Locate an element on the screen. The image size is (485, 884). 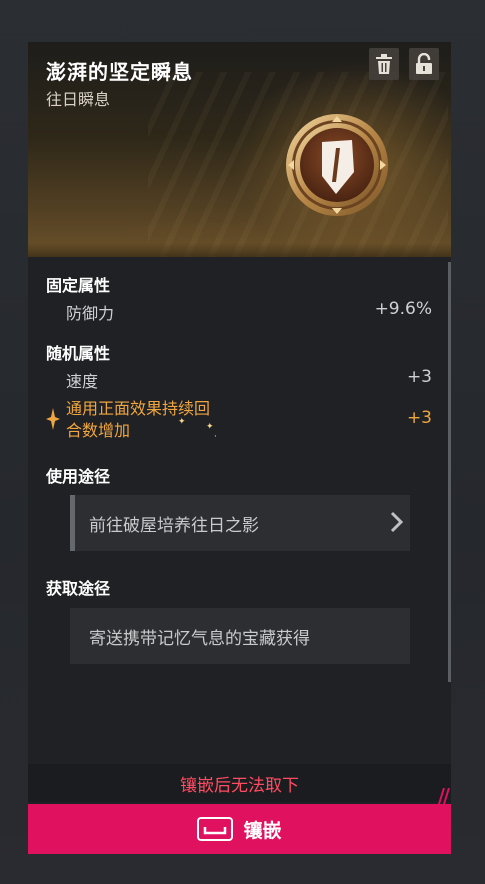
sparkle-icon: · is located at coordinates (215, 437).